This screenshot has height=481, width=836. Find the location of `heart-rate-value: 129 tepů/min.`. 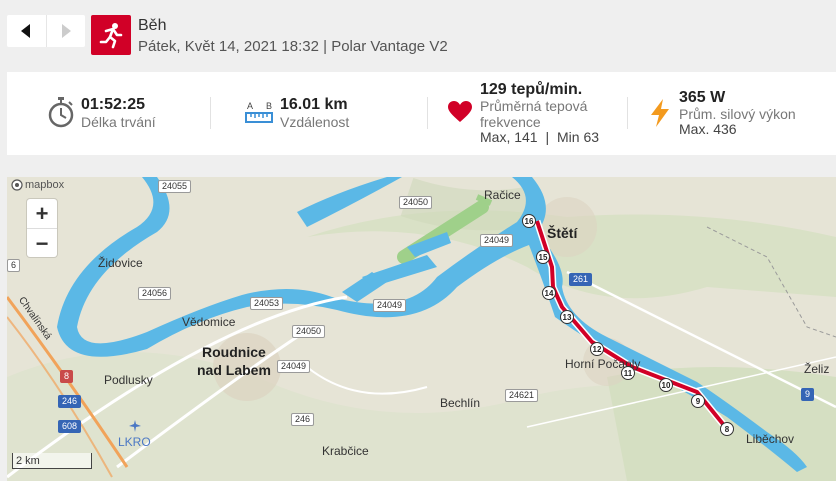

heart-rate-value: 129 tepů/min. is located at coordinates (531, 89).